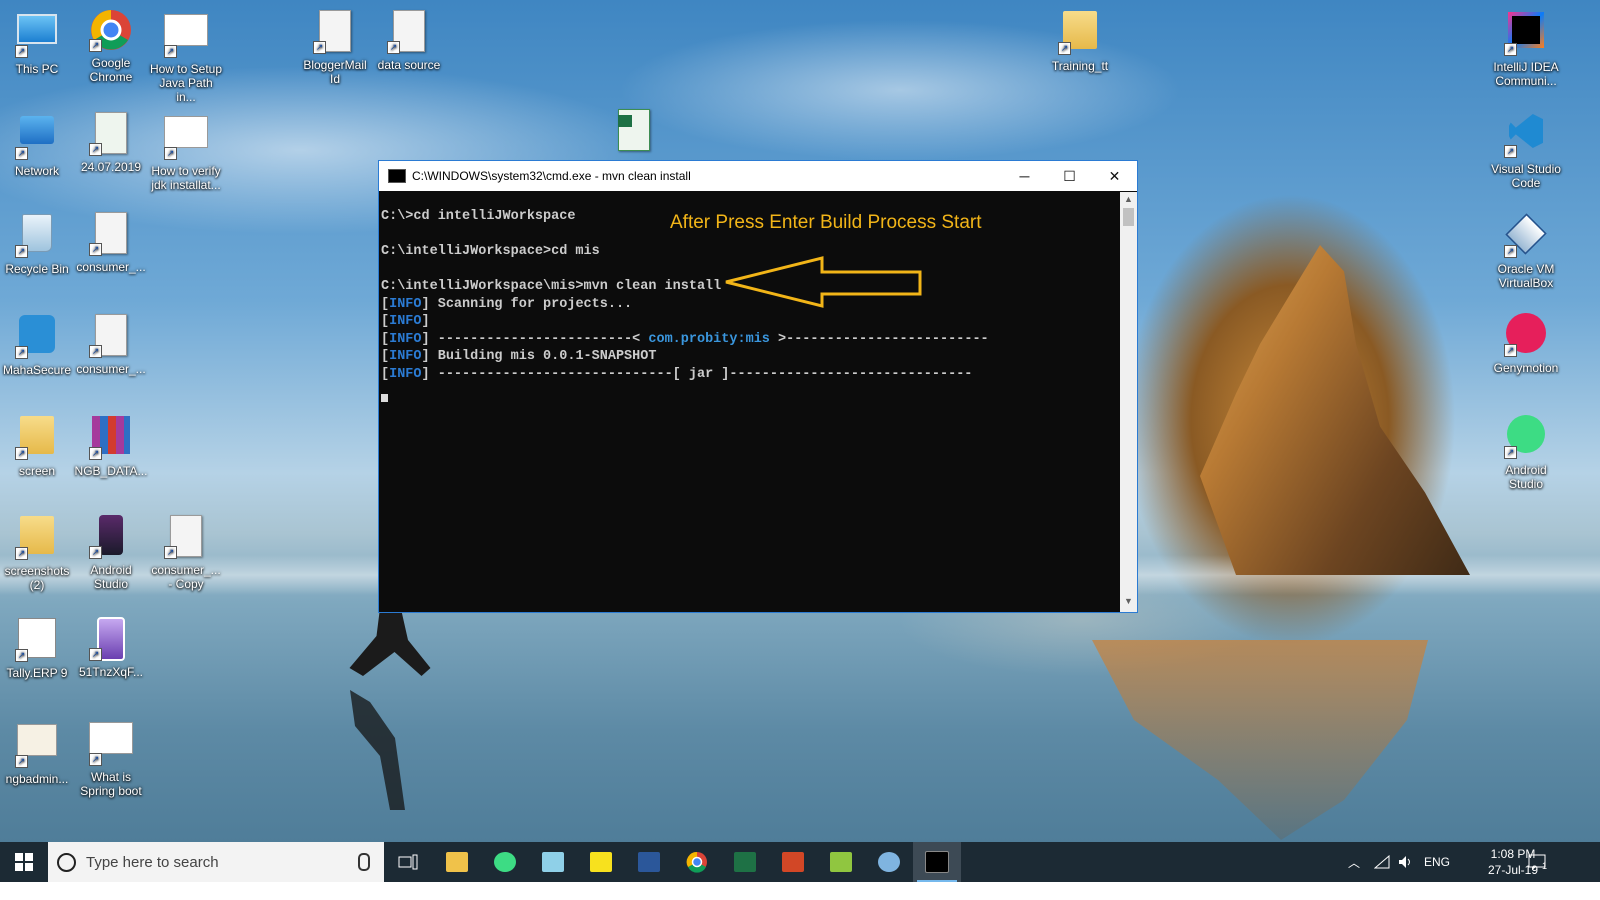  I want to click on microphone-icon, so click(364, 862).